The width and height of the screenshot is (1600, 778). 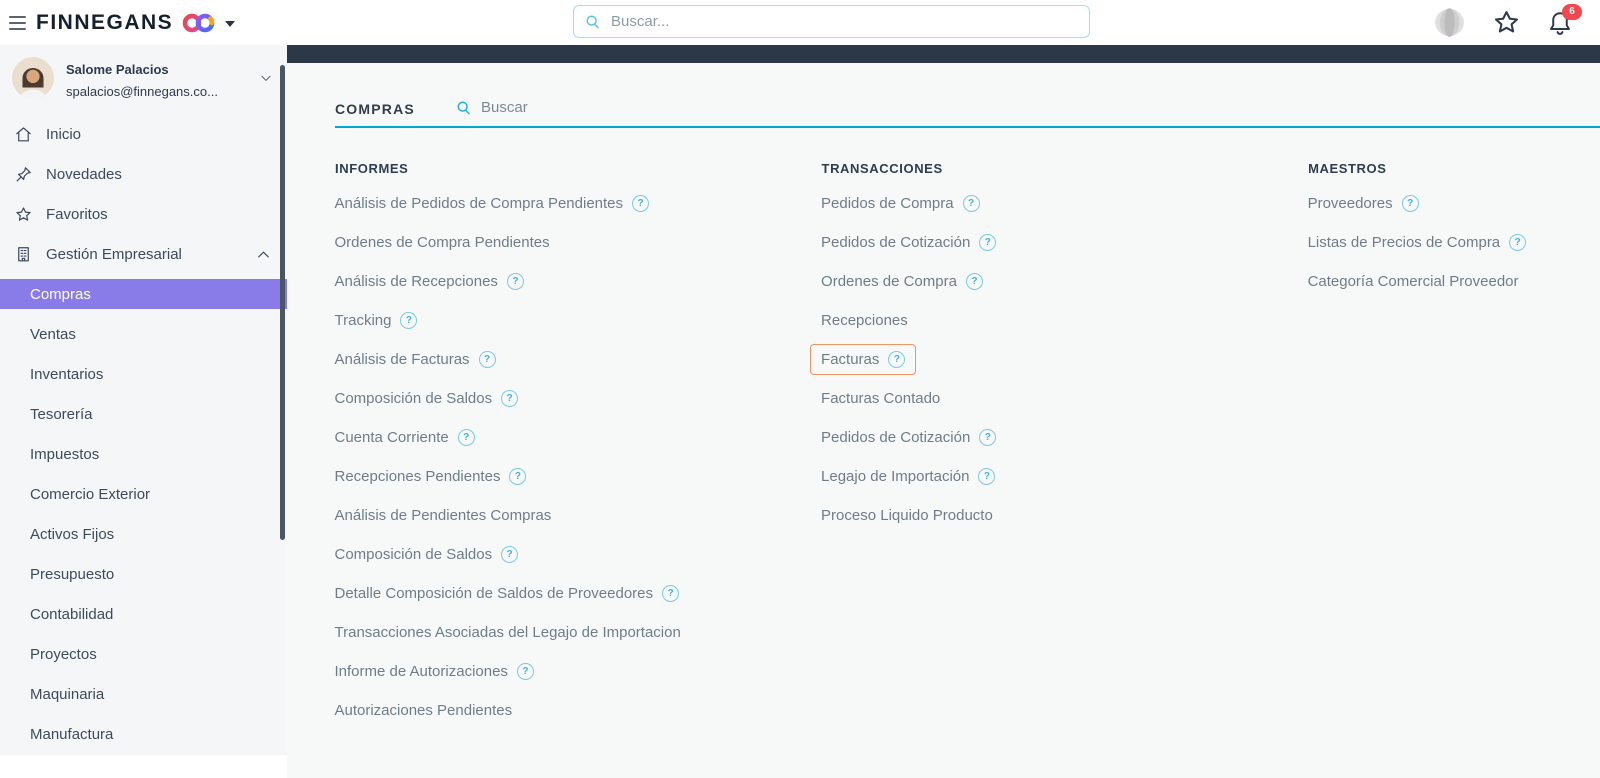 What do you see at coordinates (908, 476) in the screenshot?
I see `menu-item-legajo-de-importacion: Legajo de Importación?` at bounding box center [908, 476].